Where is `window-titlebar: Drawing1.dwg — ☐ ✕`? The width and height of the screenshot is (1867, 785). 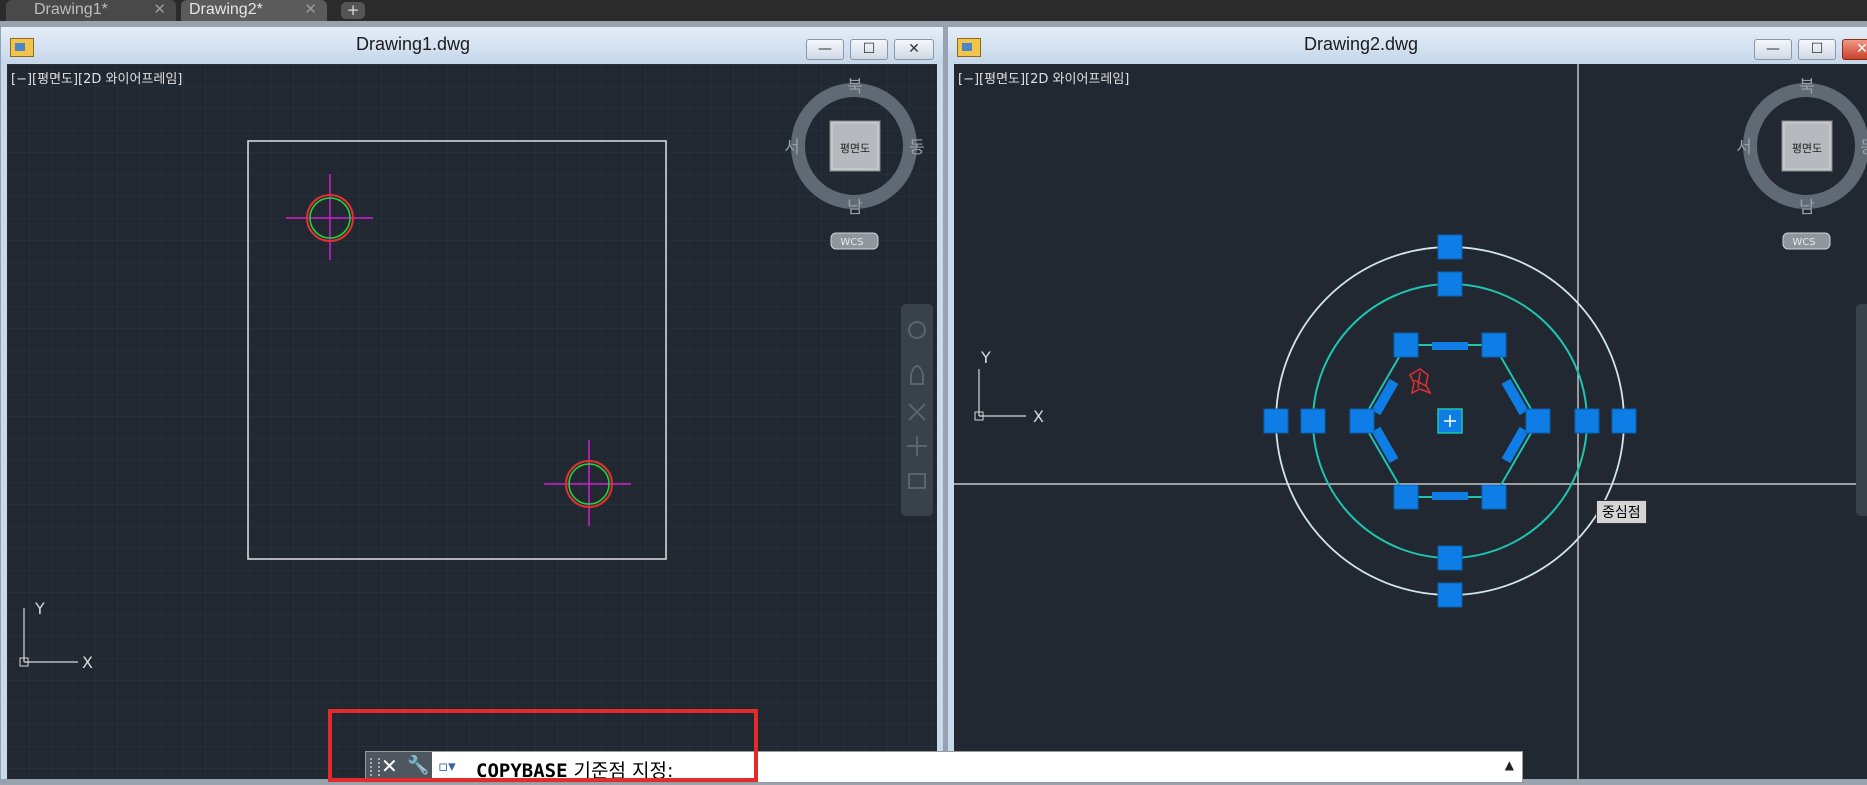 window-titlebar: Drawing1.dwg — ☐ ✕ is located at coordinates (472, 45).